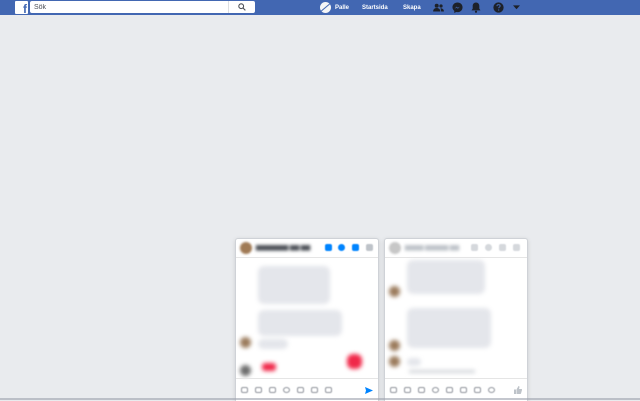  I want to click on notifications-icon, so click(475, 7).